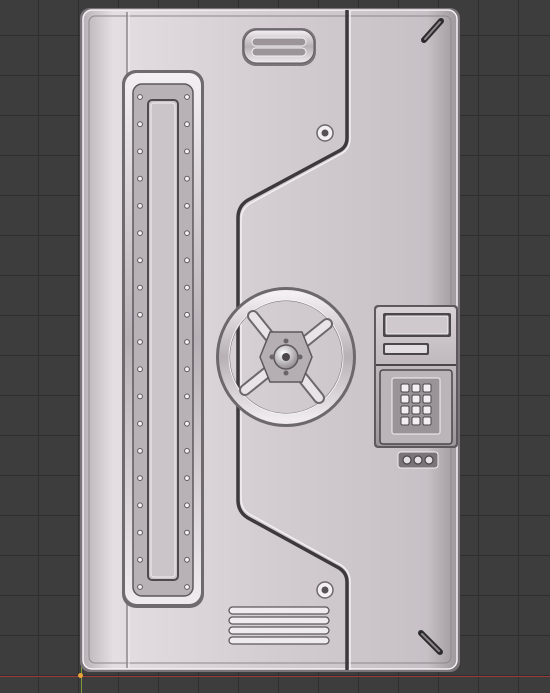  I want to click on keypad-icon, so click(416, 407).